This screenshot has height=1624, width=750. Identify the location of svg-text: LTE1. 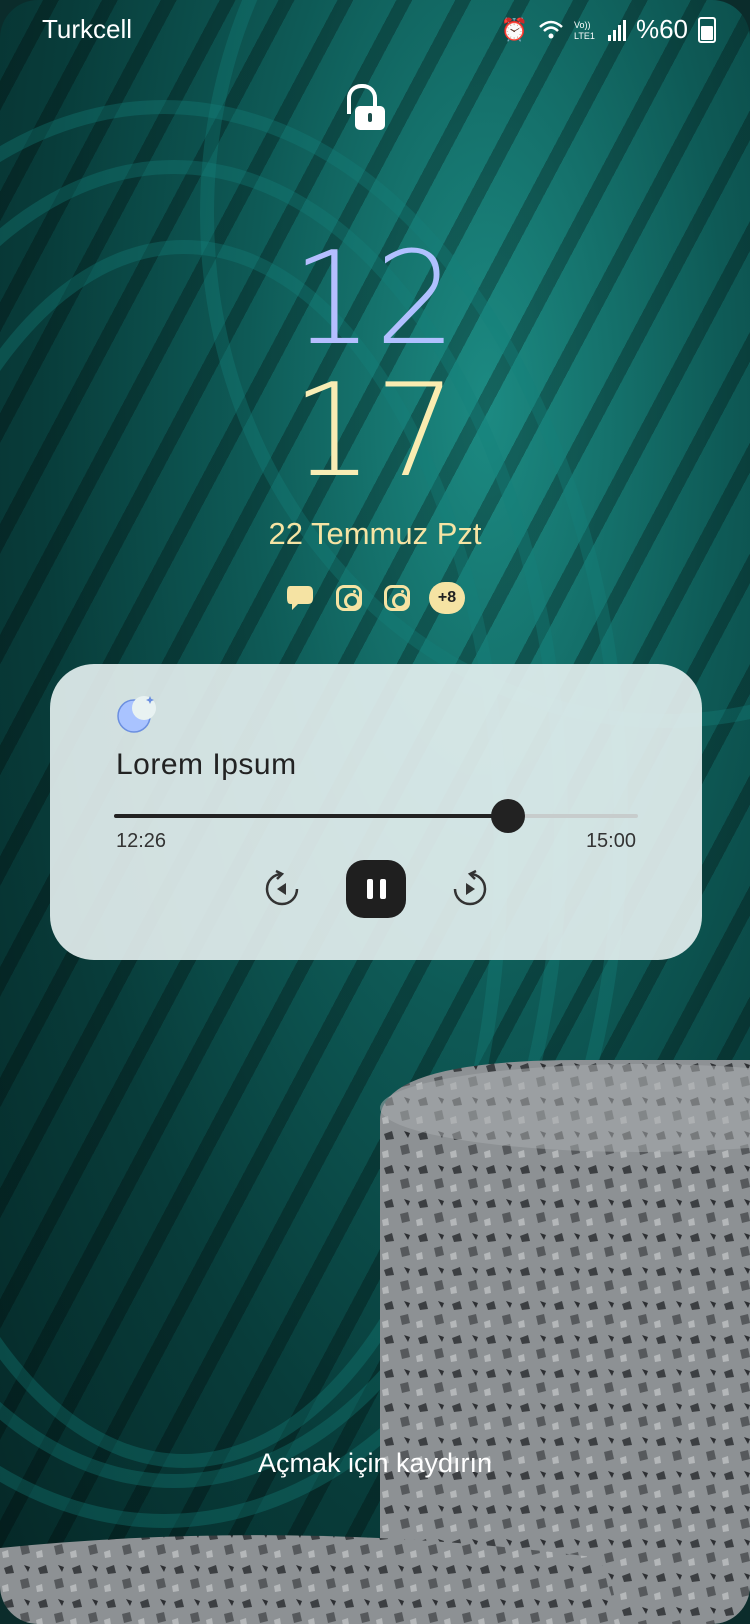
(584, 36).